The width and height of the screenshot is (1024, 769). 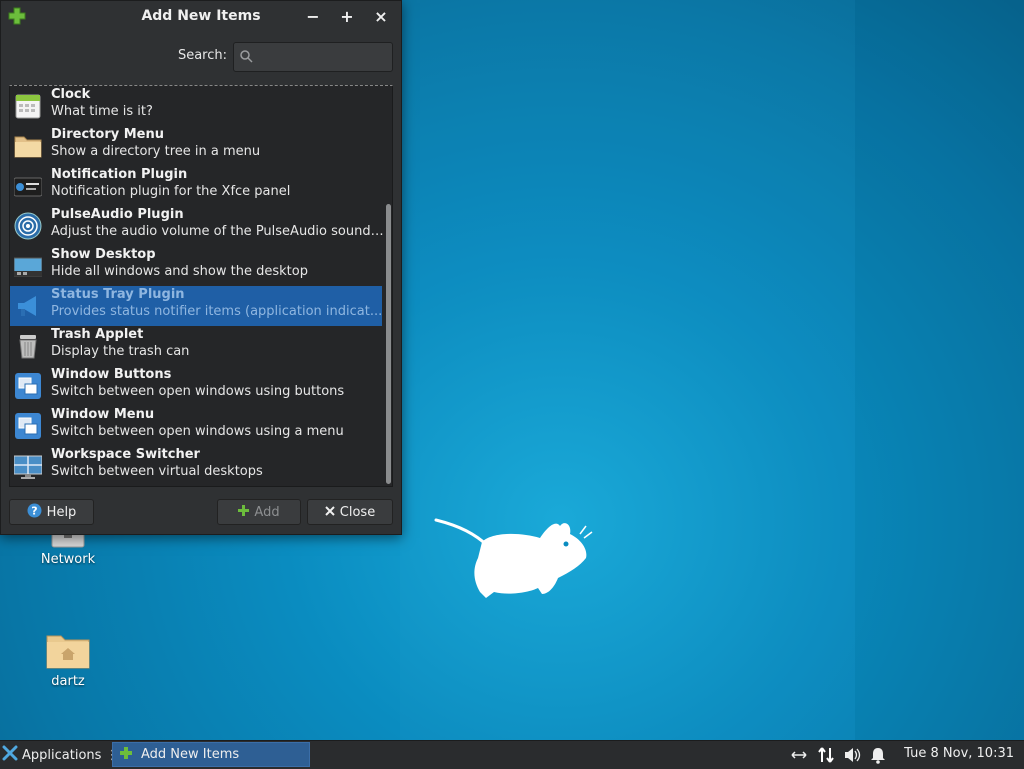 I want to click on item-name: PulseAudio Plugin, so click(x=117, y=214).